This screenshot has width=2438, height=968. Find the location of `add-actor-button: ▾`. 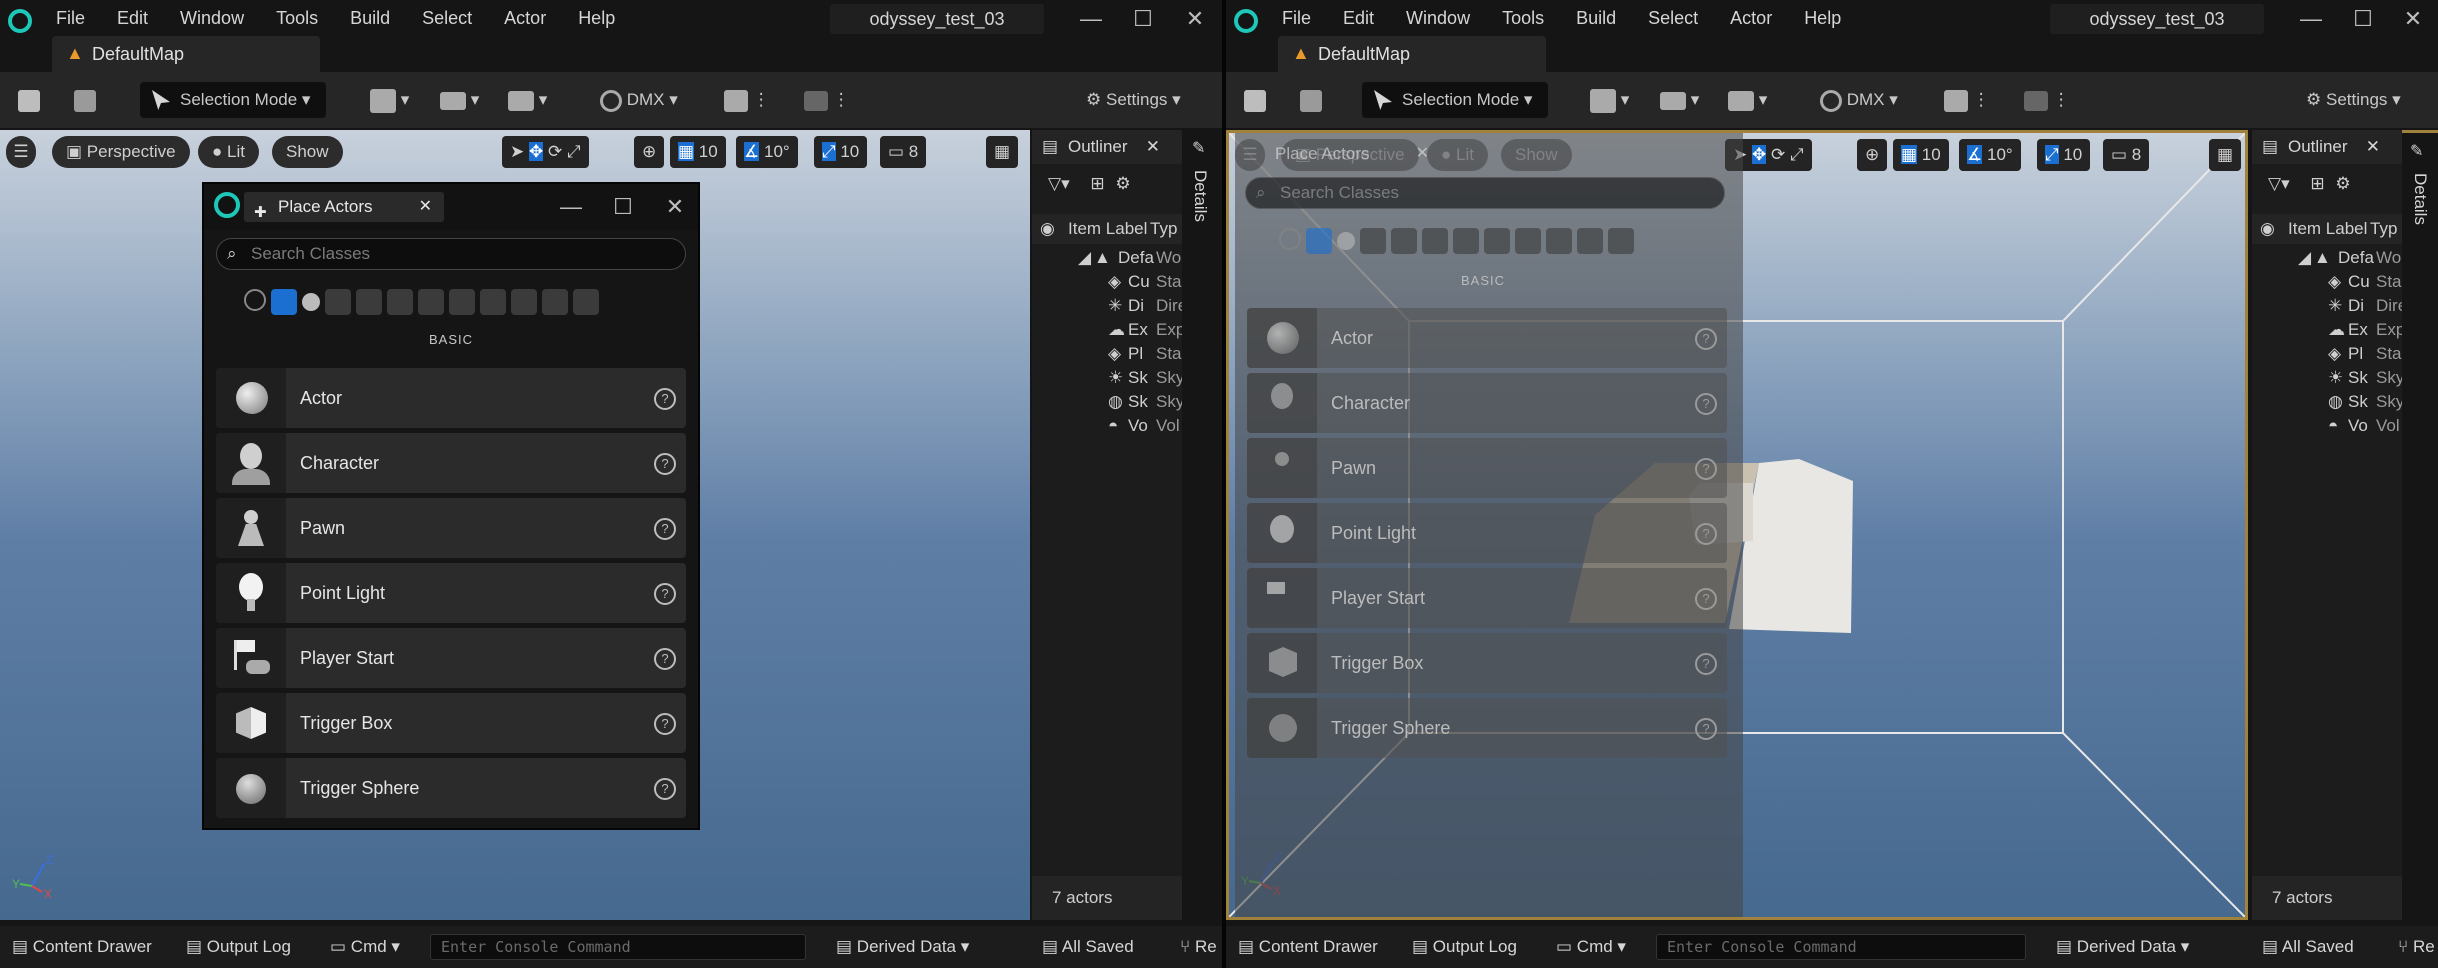

add-actor-button: ▾ is located at coordinates (389, 100).